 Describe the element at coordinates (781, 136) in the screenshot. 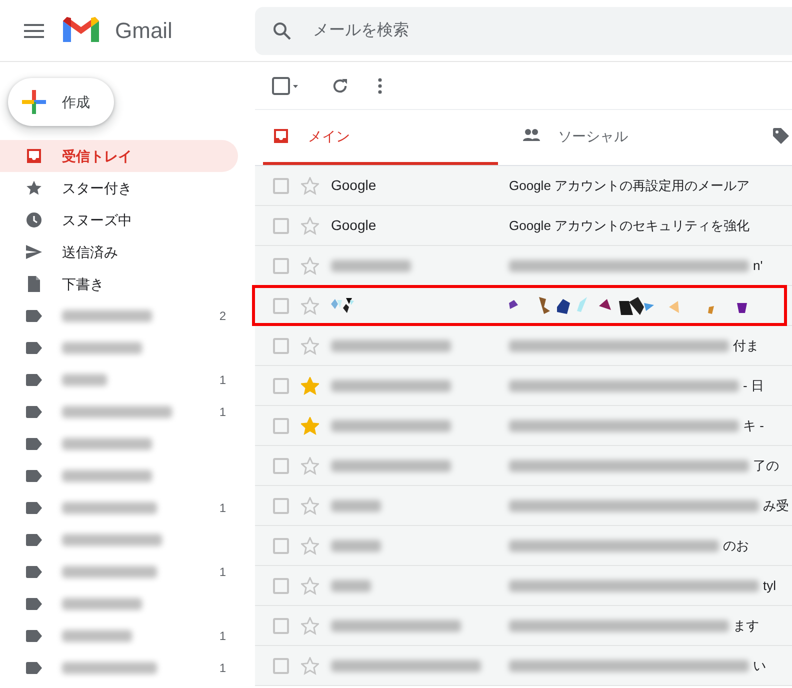

I see `tag-icon` at that location.